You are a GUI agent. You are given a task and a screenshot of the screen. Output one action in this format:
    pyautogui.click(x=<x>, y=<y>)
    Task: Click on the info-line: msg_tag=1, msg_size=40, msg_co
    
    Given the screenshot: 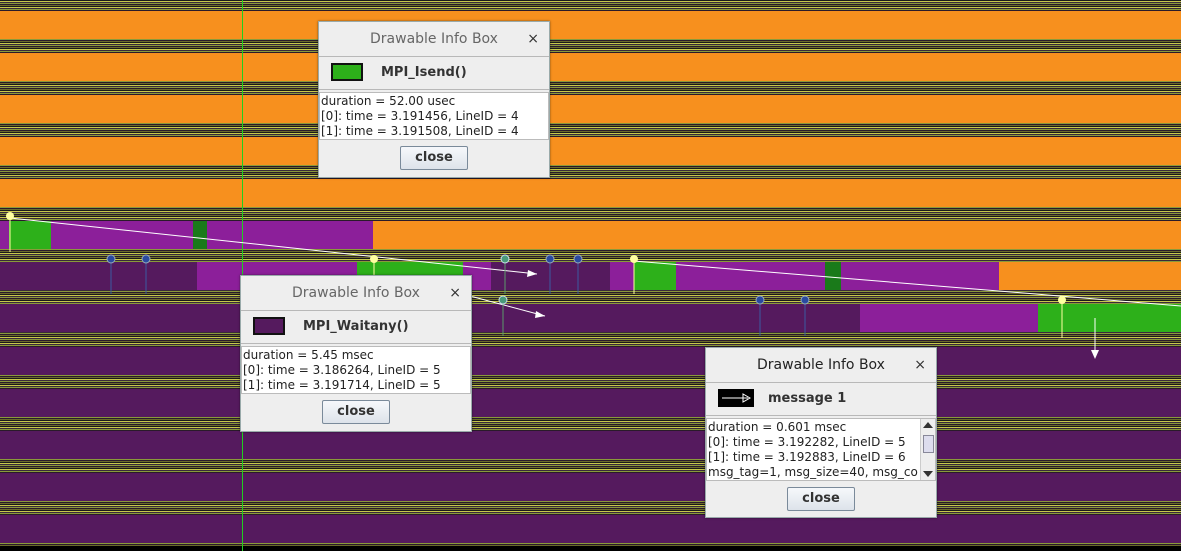 What is the action you would take?
    pyautogui.click(x=813, y=472)
    